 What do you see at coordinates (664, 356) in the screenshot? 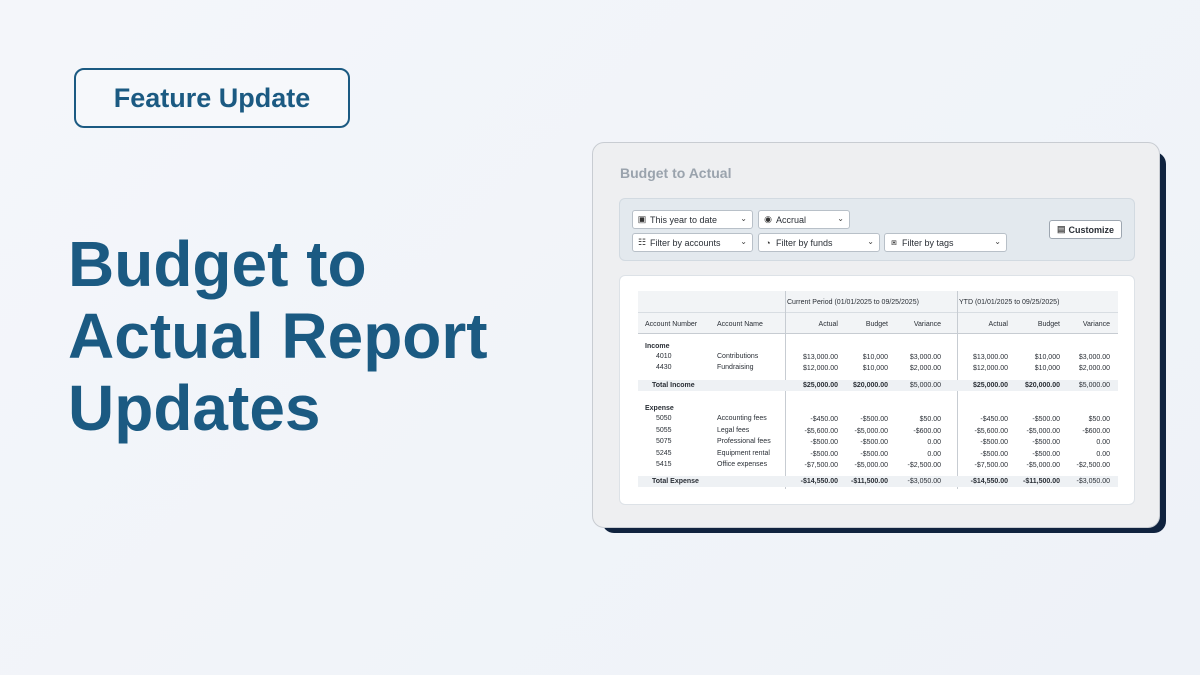
I see `account-number: 4010` at bounding box center [664, 356].